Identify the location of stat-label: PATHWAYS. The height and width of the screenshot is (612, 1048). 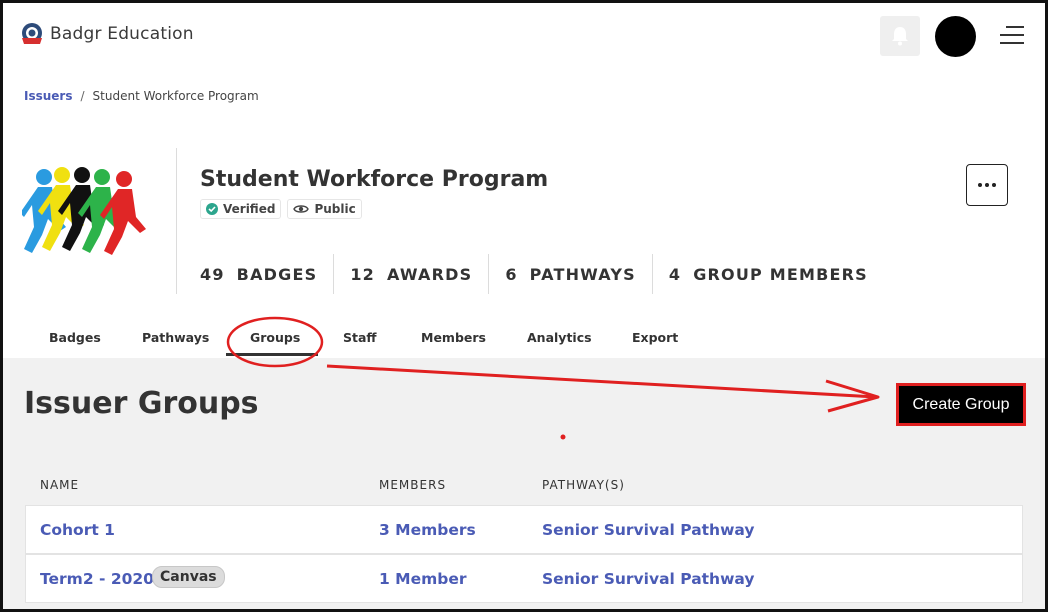
(582, 274).